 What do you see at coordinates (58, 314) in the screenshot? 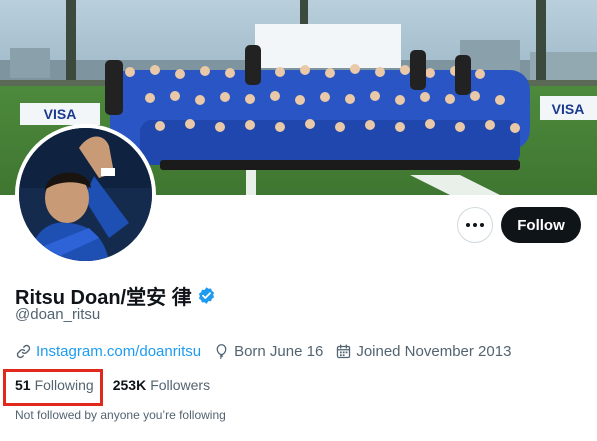
I see `profile-handle: @doan_ritsu` at bounding box center [58, 314].